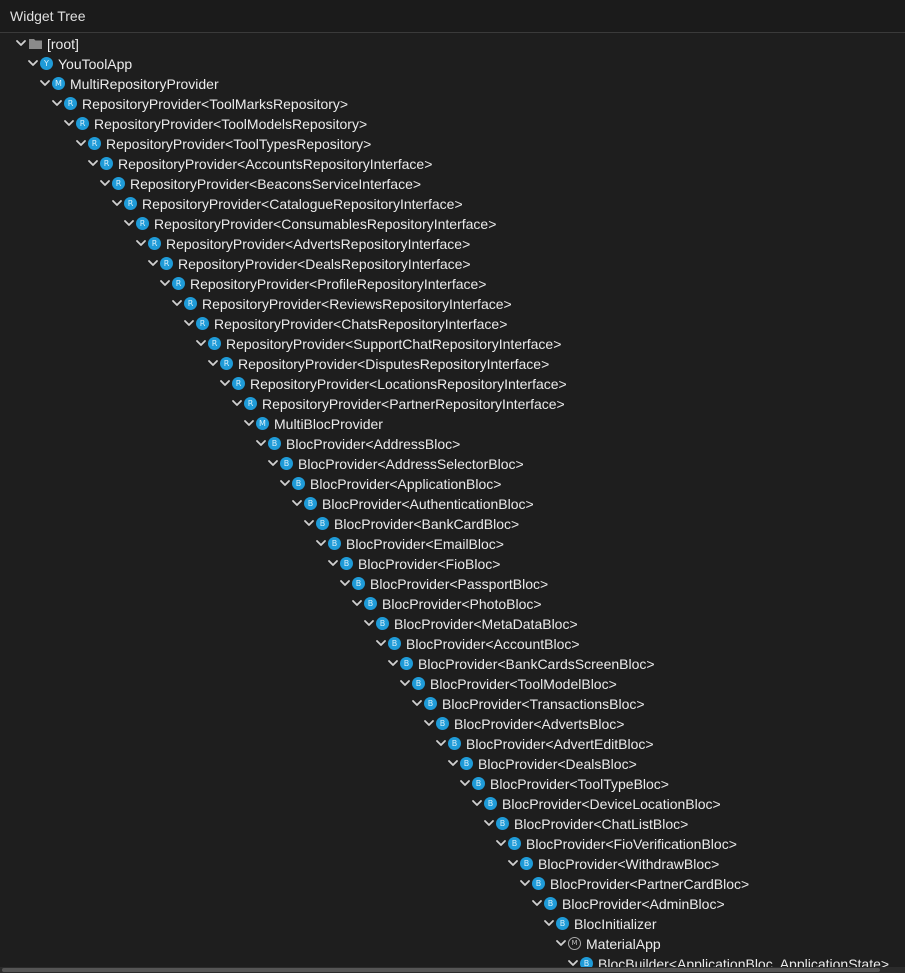 The width and height of the screenshot is (905, 973). What do you see at coordinates (452, 904) in the screenshot?
I see `tree-row: B BlocProvider<AdminBloc>` at bounding box center [452, 904].